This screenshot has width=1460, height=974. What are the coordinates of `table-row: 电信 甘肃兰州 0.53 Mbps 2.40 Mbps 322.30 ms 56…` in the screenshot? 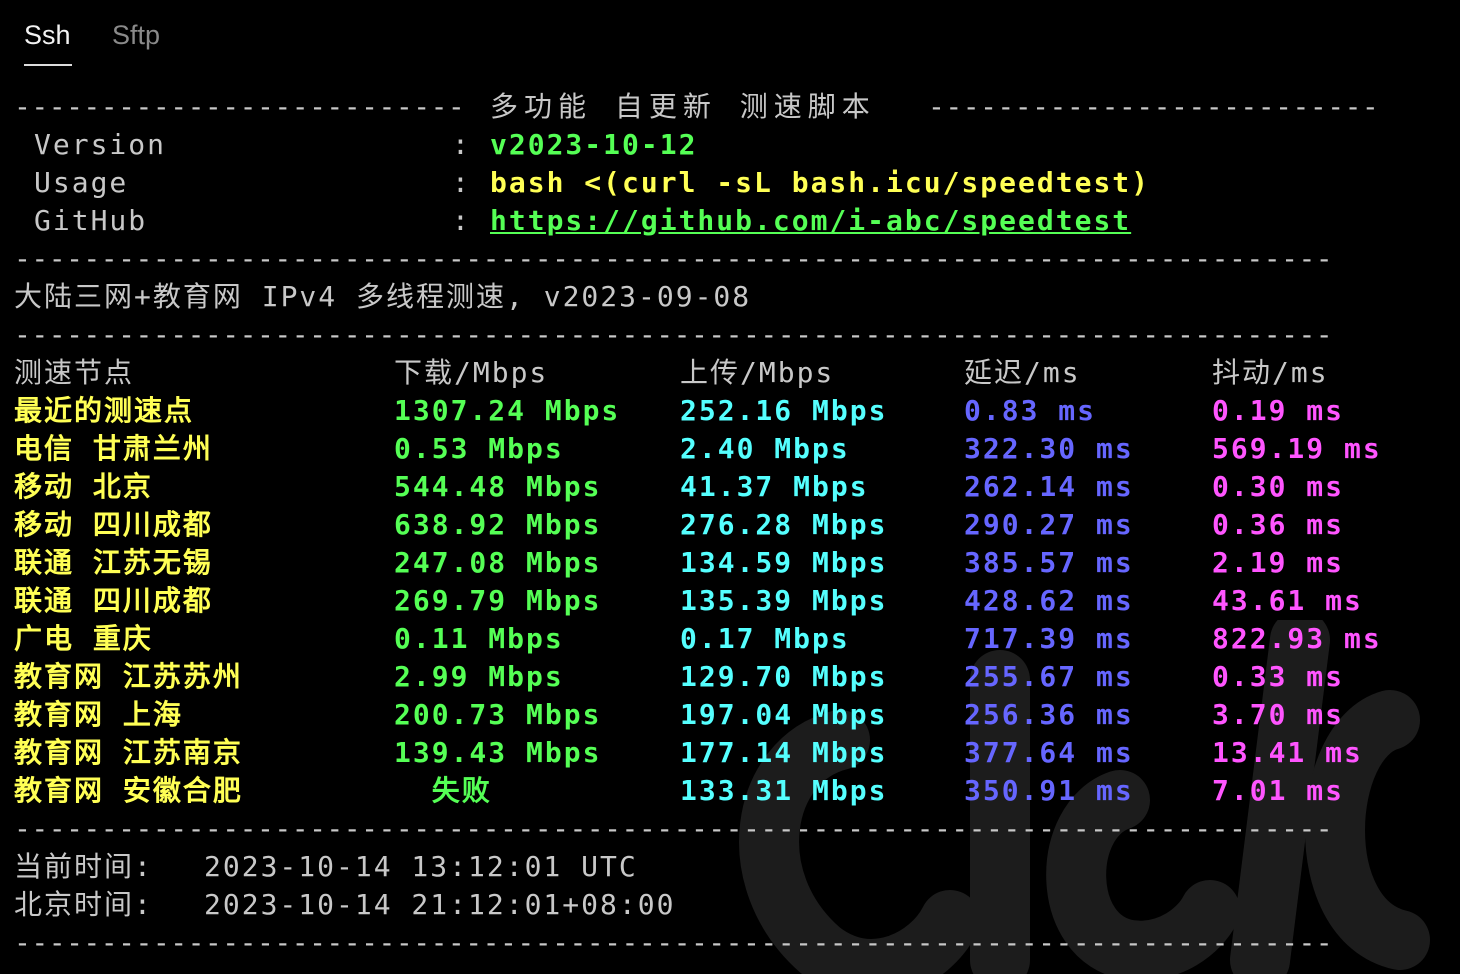 It's located at (730, 449).